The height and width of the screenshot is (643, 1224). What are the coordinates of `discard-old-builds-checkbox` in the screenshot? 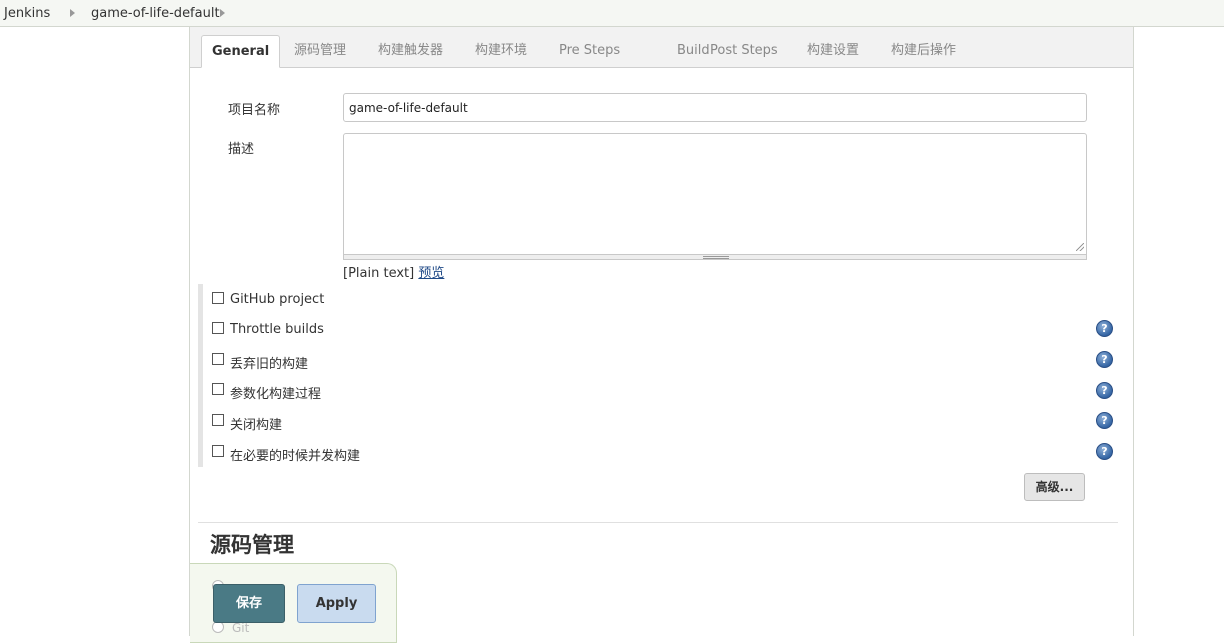 It's located at (218, 359).